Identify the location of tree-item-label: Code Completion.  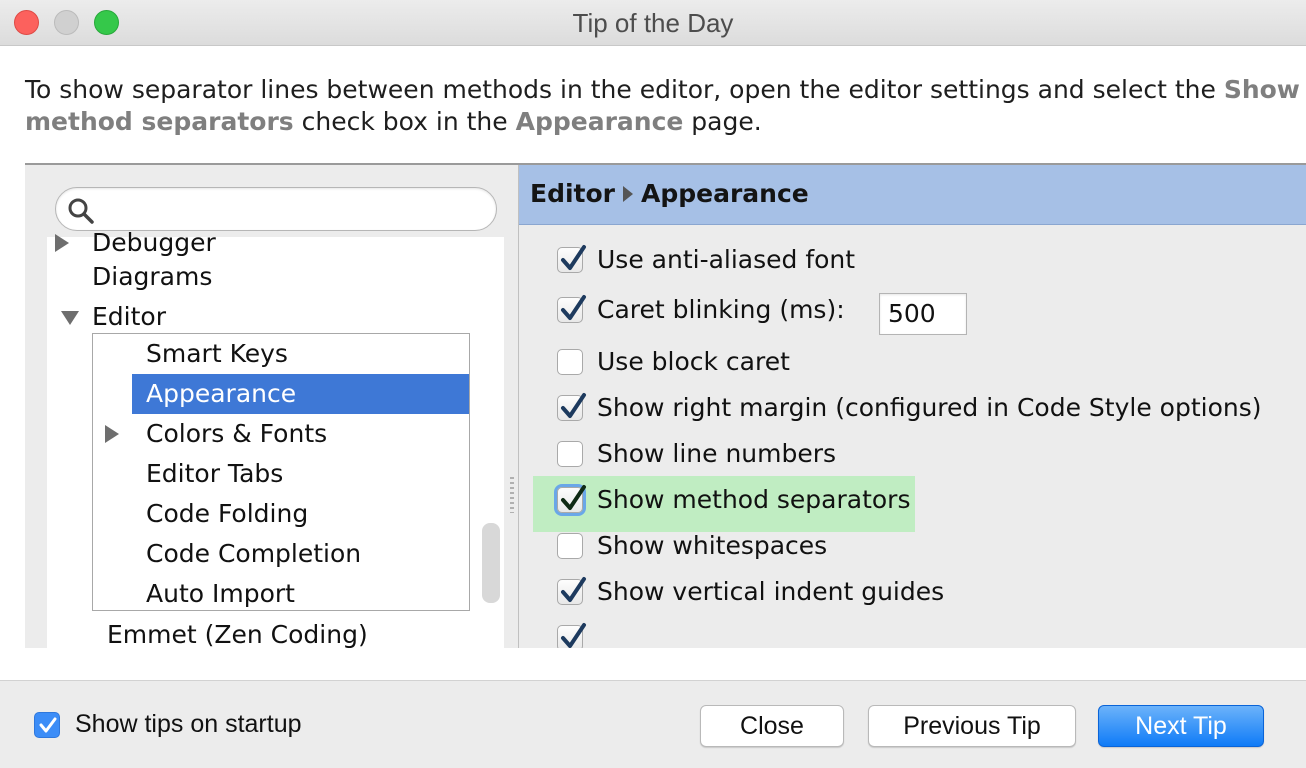
(254, 553).